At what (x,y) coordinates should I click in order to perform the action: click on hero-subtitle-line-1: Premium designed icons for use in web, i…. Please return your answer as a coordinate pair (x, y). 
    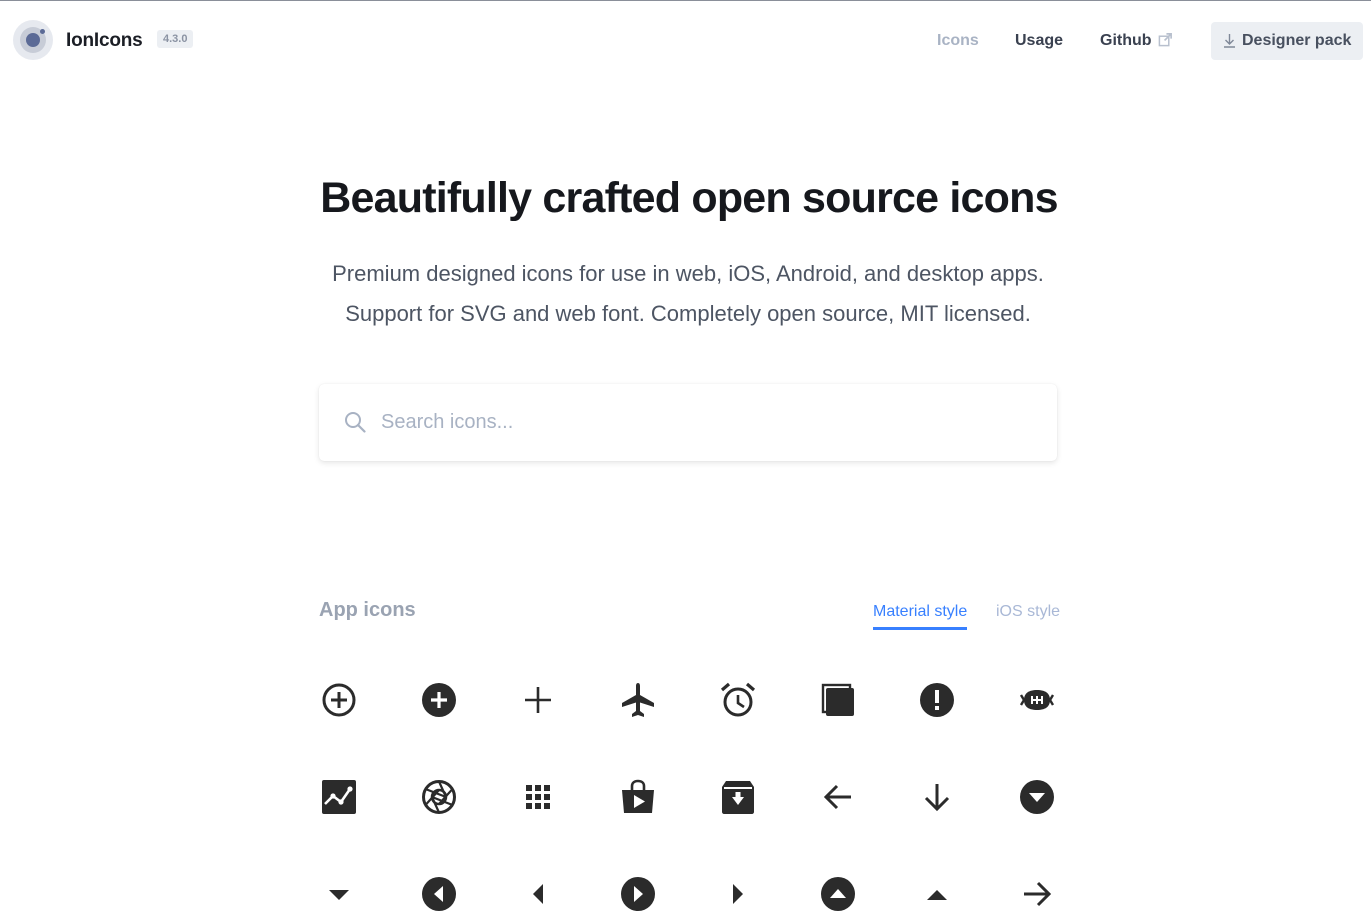
    Looking at the image, I should click on (688, 273).